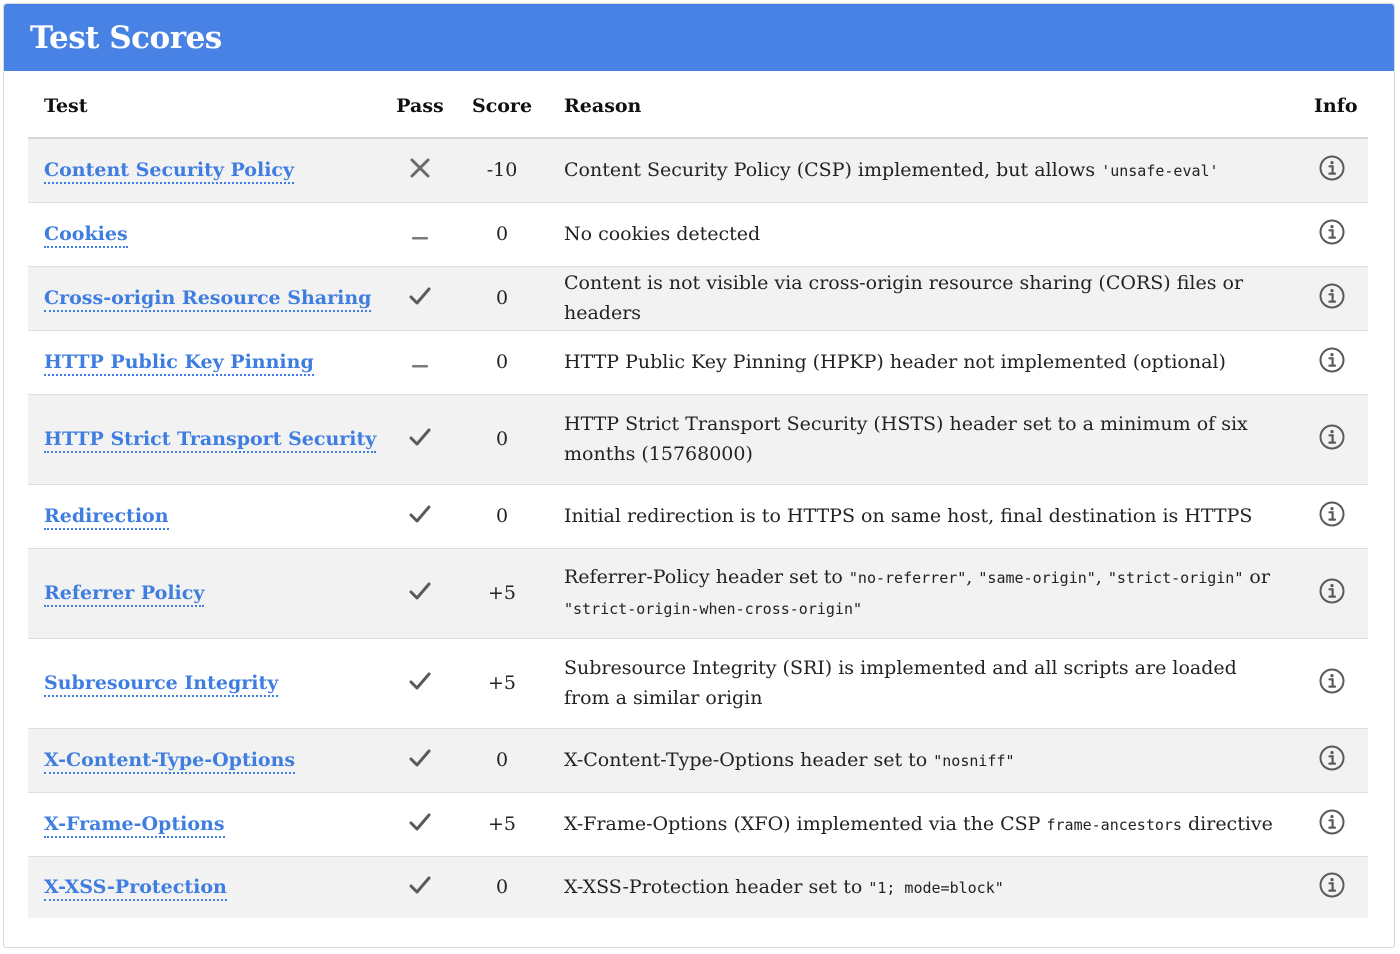 The image size is (1400, 954). Describe the element at coordinates (135, 889) in the screenshot. I see `test-name-link: X-XSS-Protection` at that location.